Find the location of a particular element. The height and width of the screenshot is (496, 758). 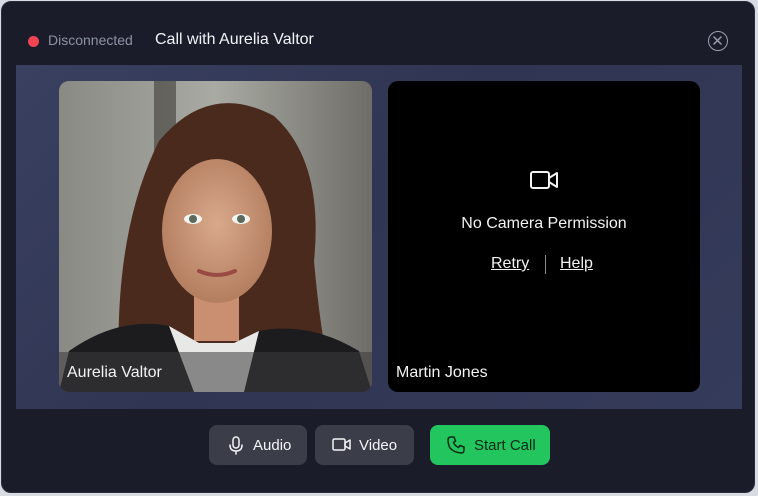

close-icon is located at coordinates (717, 40).